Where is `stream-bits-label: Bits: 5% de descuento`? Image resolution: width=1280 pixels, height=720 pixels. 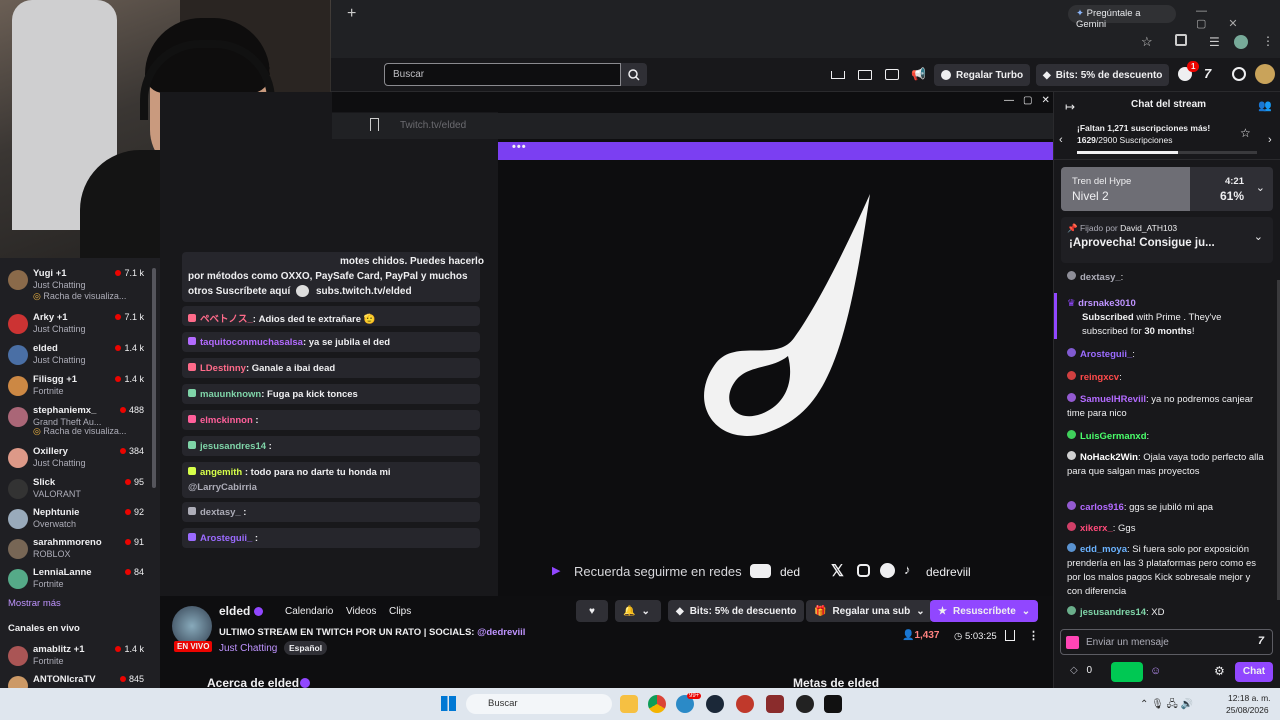 stream-bits-label: Bits: 5% de descuento is located at coordinates (743, 611).